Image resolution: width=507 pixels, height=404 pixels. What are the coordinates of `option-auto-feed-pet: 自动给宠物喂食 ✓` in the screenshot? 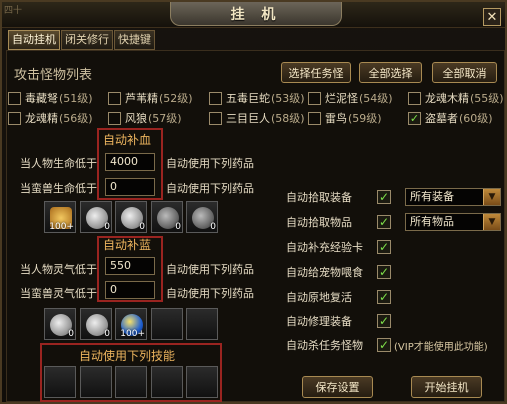 It's located at (338, 272).